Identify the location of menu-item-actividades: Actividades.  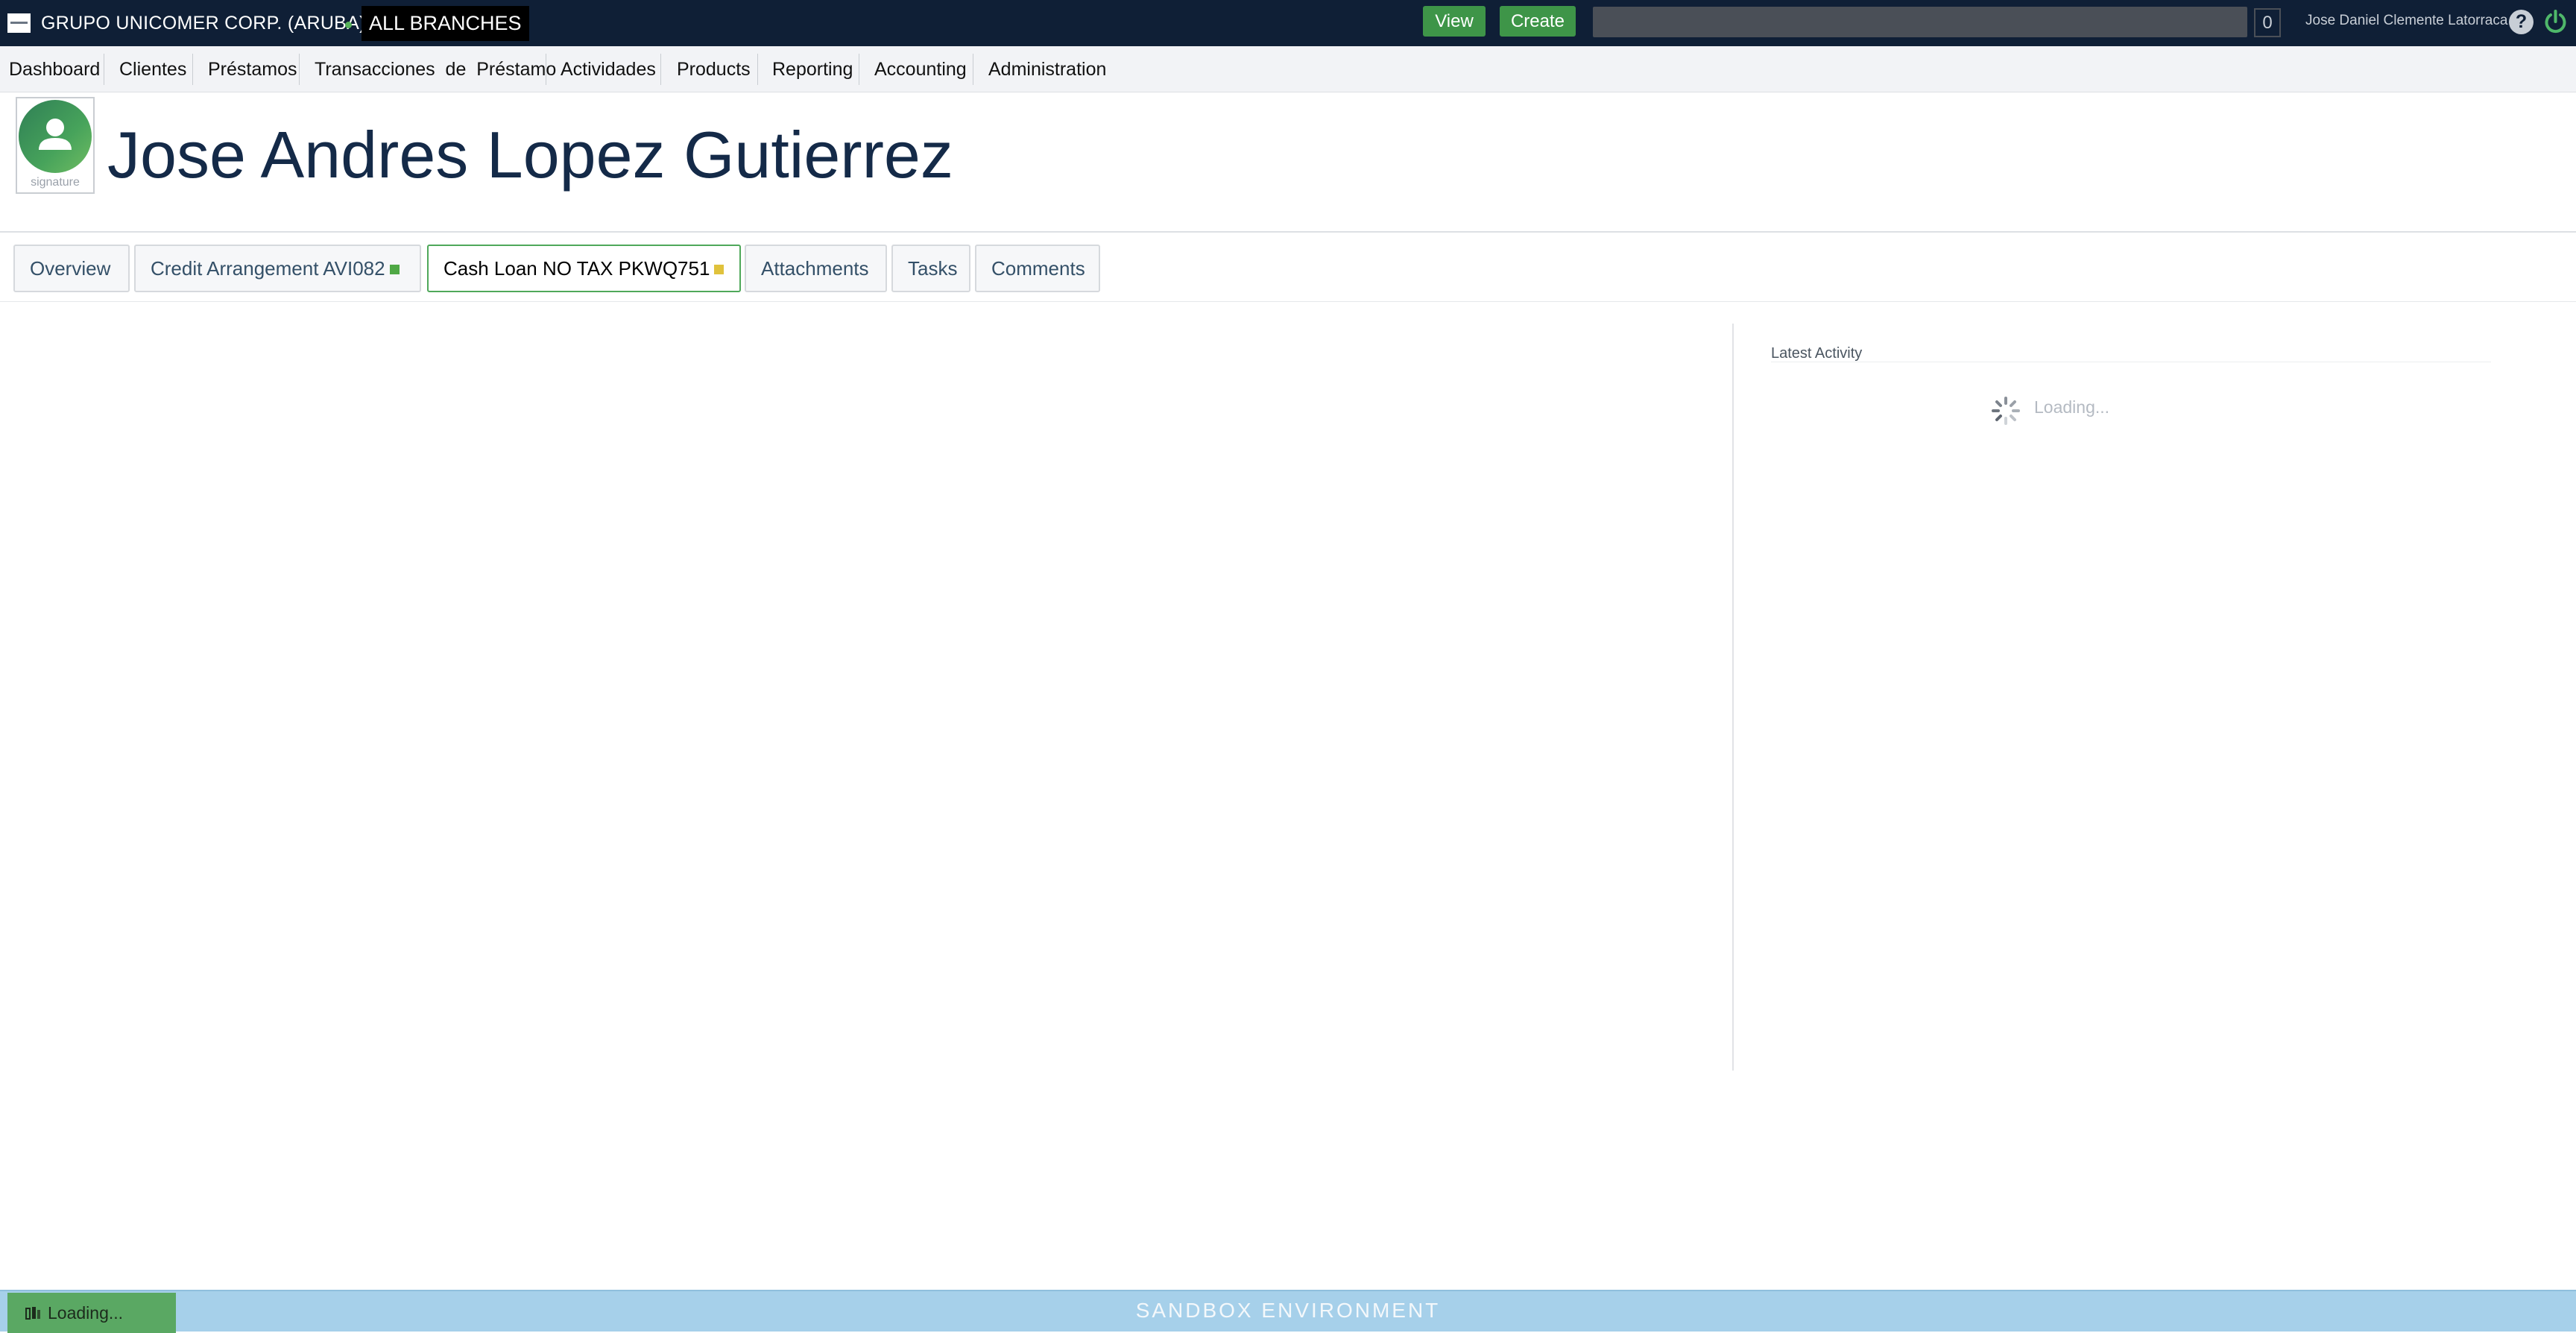
(608, 69).